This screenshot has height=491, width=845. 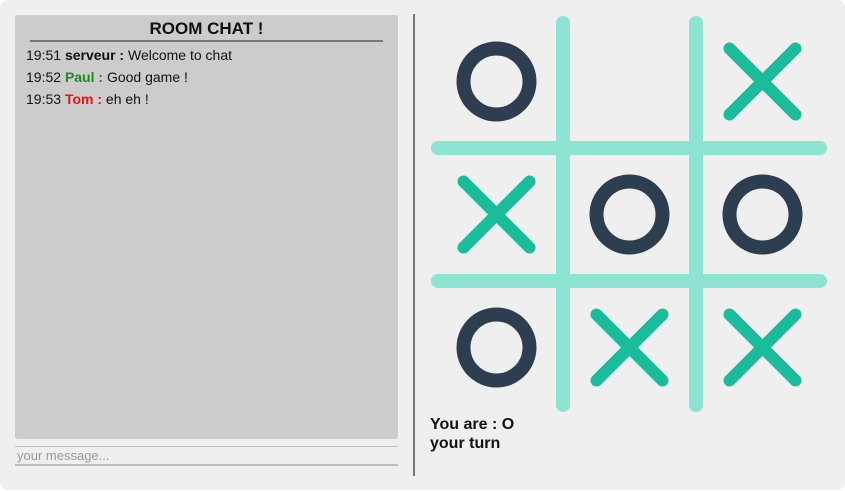 What do you see at coordinates (206, 30) in the screenshot?
I see `chat-title: ROOM CHAT !` at bounding box center [206, 30].